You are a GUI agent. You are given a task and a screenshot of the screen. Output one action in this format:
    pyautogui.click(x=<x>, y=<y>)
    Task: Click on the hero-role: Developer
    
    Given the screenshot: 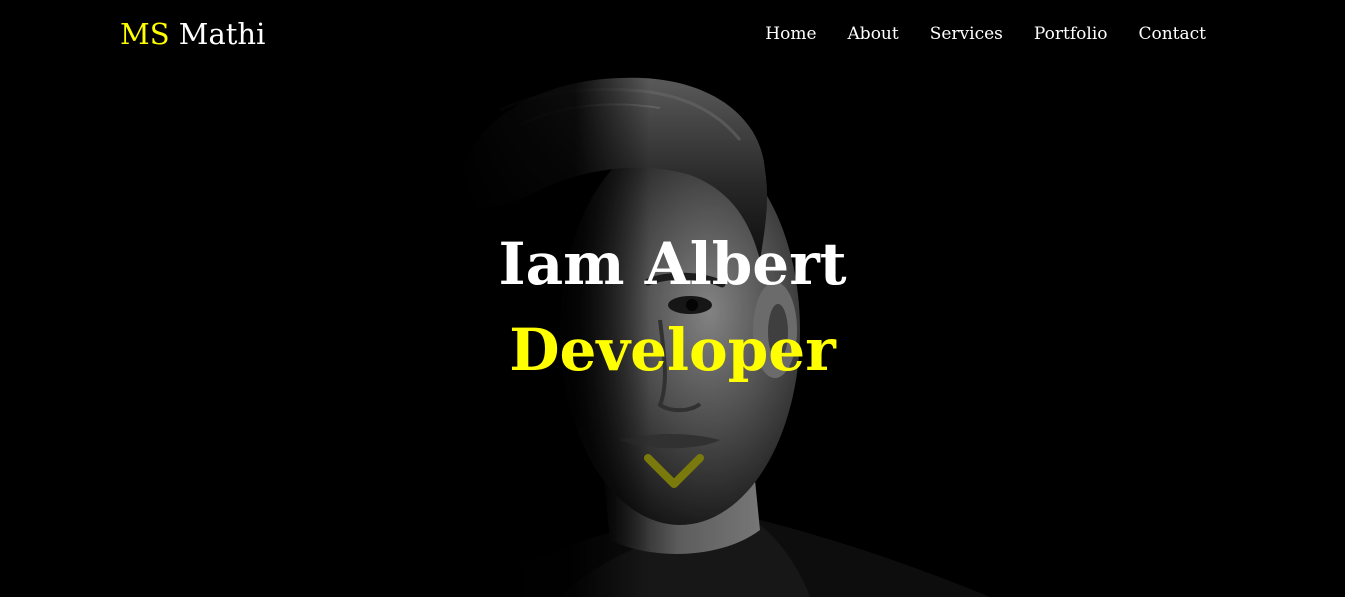 What is the action you would take?
    pyautogui.click(x=672, y=350)
    